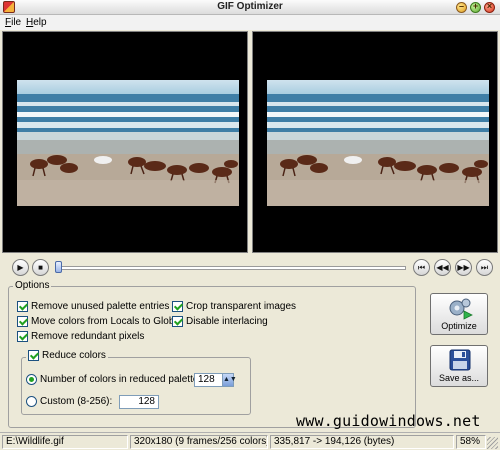 This screenshot has width=500, height=450. I want to click on last-frame-icon: ⏭, so click(484, 267).